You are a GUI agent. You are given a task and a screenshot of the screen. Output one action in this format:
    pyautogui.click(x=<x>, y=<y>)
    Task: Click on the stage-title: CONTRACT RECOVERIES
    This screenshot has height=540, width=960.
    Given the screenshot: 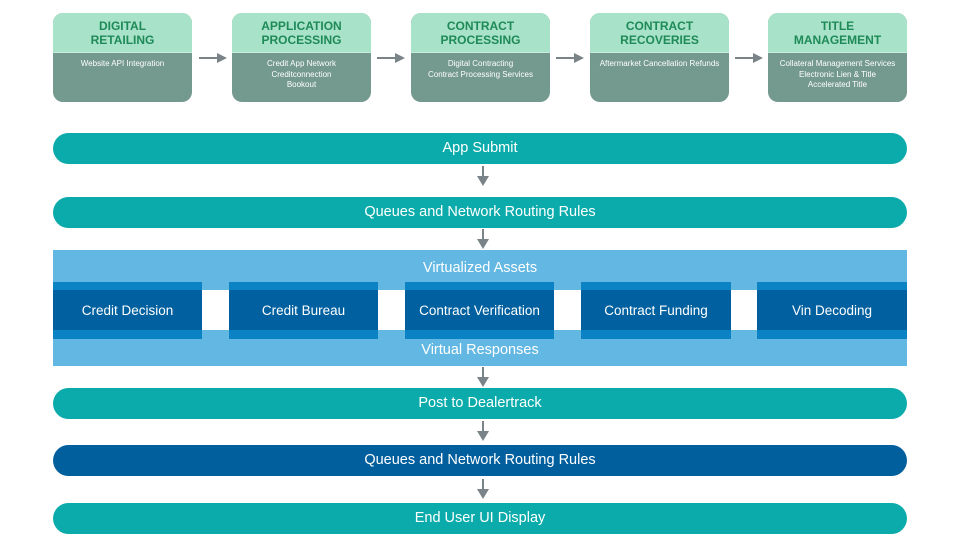 What is the action you would take?
    pyautogui.click(x=659, y=33)
    